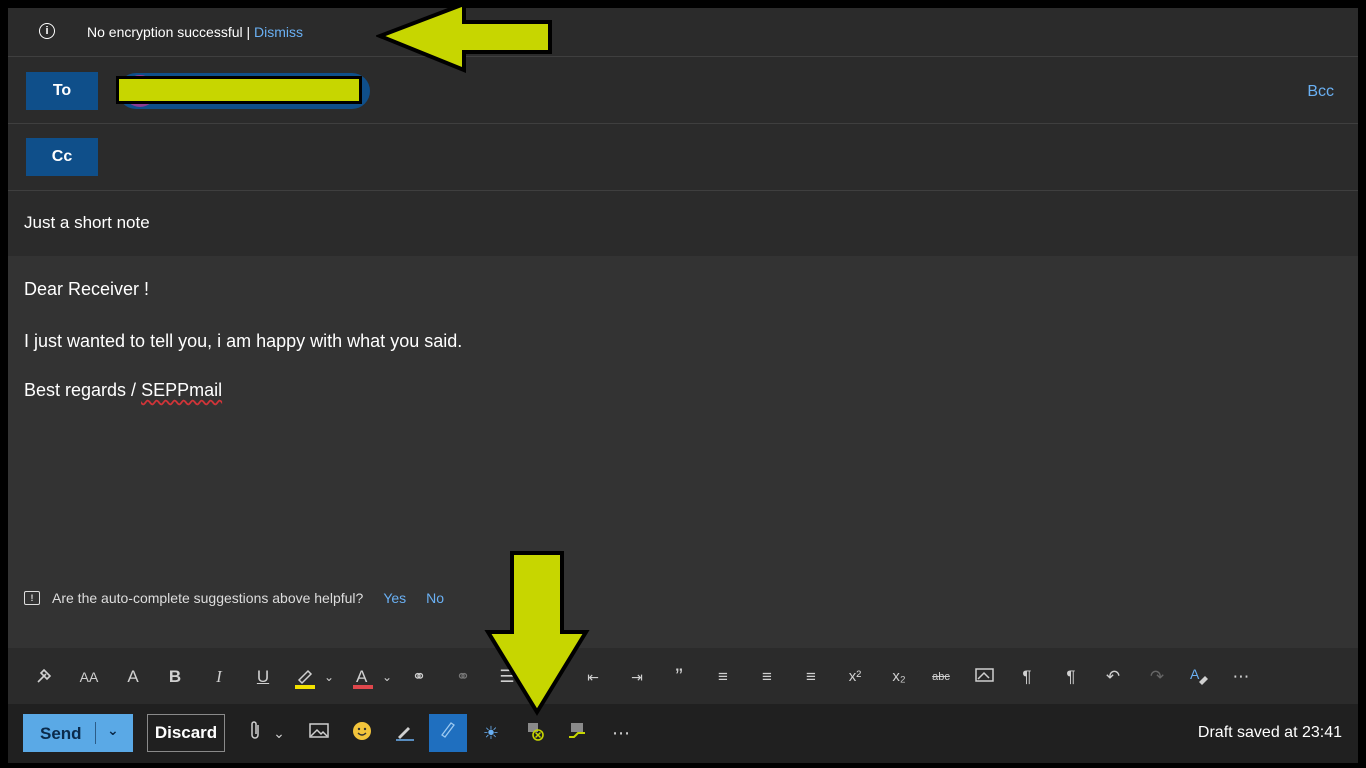 This screenshot has height=768, width=1366. What do you see at coordinates (577, 733) in the screenshot?
I see `sign-icon` at bounding box center [577, 733].